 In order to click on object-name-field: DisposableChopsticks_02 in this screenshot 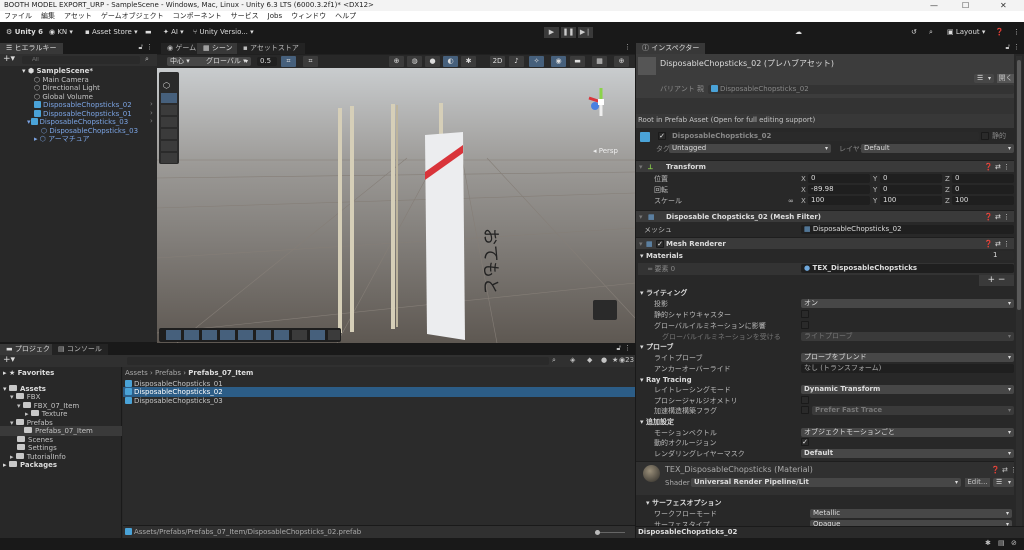, I will do `click(824, 136)`.